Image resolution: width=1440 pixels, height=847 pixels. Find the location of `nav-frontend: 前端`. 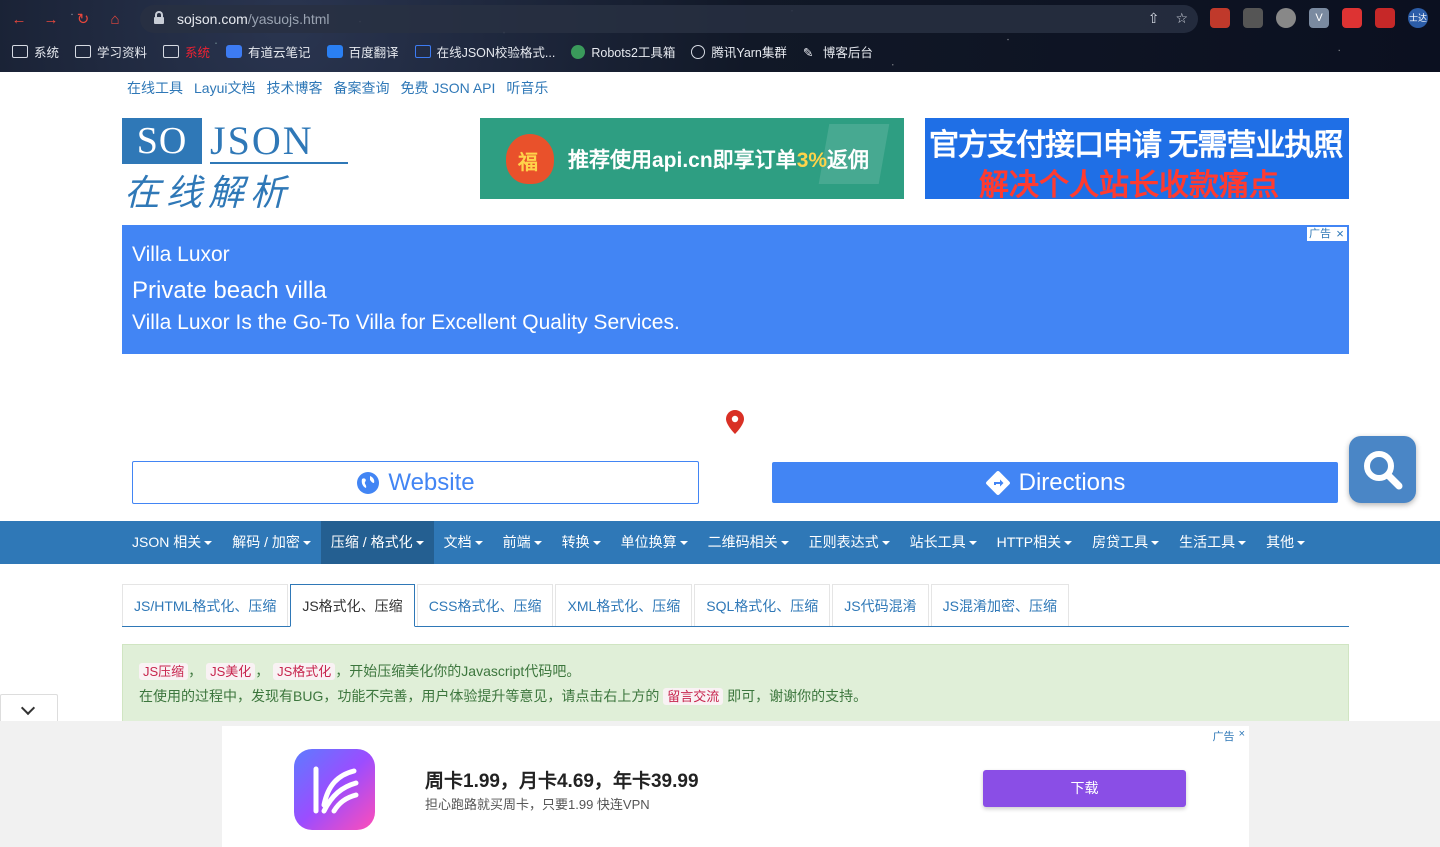

nav-frontend: 前端 is located at coordinates (522, 542).